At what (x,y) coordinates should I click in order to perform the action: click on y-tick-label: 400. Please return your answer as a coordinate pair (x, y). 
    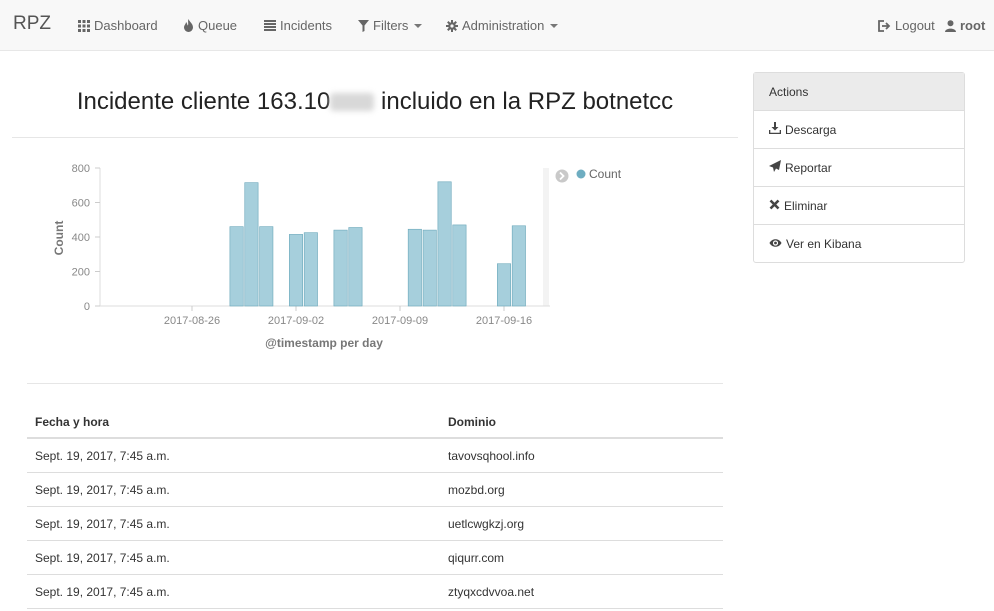
    Looking at the image, I should click on (81, 238).